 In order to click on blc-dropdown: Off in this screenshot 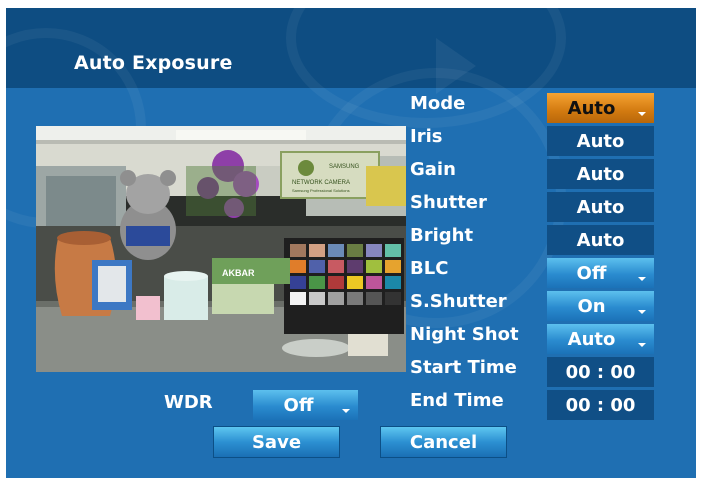, I will do `click(600, 273)`.